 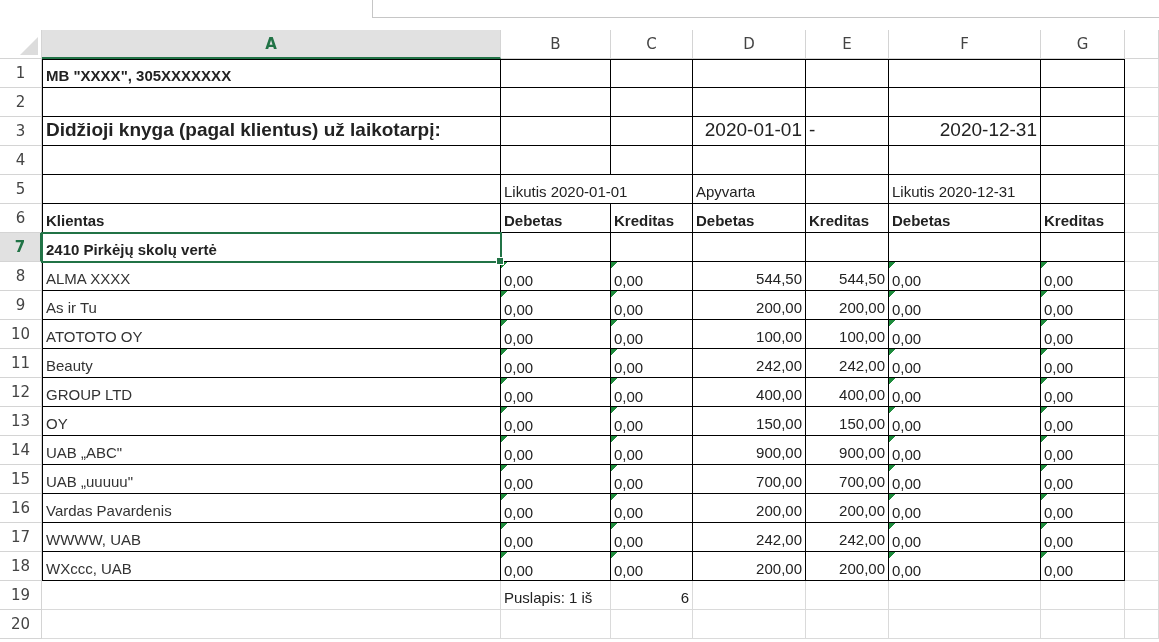 I want to click on table-cell: As ir Tu, so click(x=271, y=305).